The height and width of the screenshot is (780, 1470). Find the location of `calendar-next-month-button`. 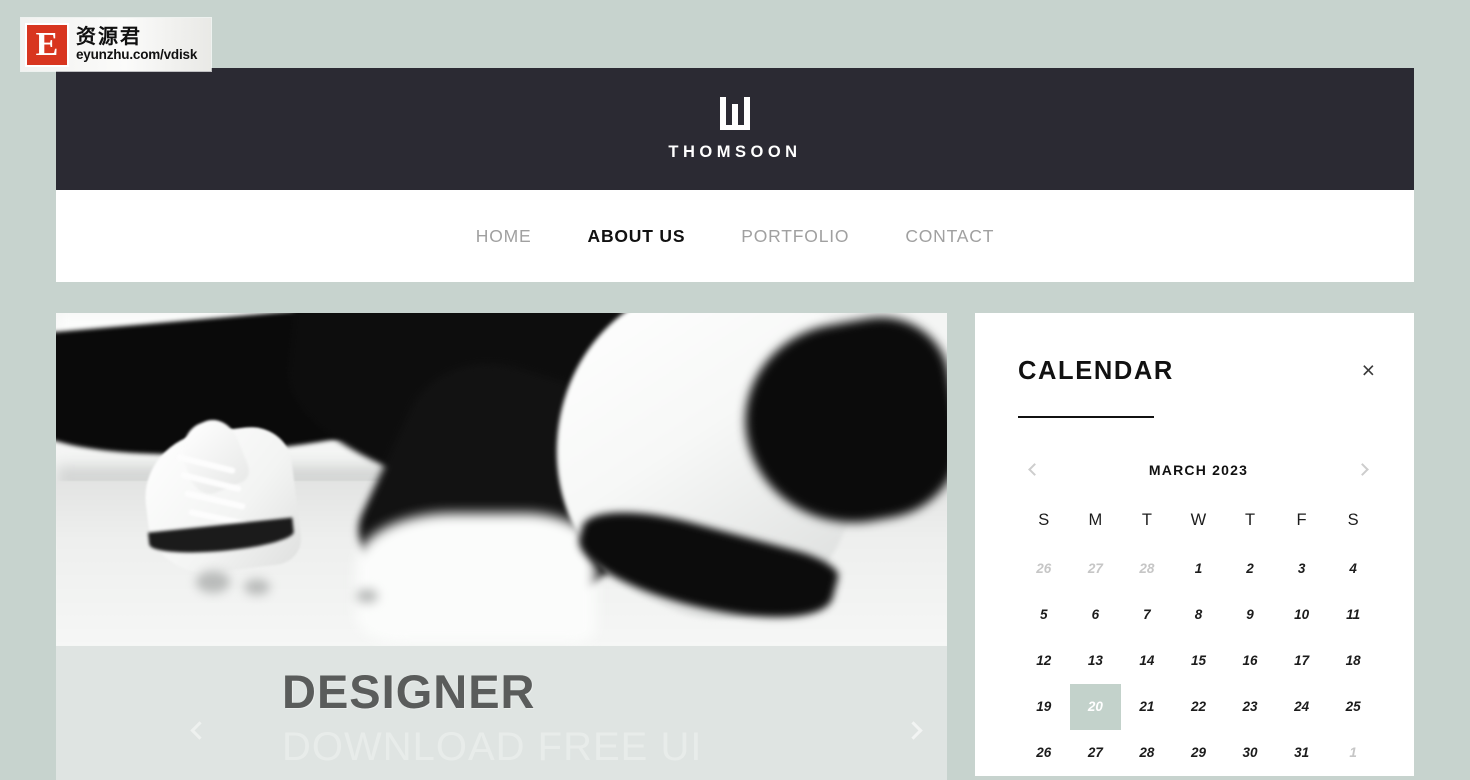

calendar-next-month-button is located at coordinates (1363, 470).